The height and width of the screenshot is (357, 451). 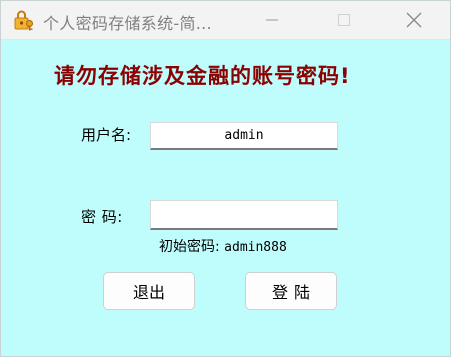 I want to click on minimize-button, so click(x=272, y=20).